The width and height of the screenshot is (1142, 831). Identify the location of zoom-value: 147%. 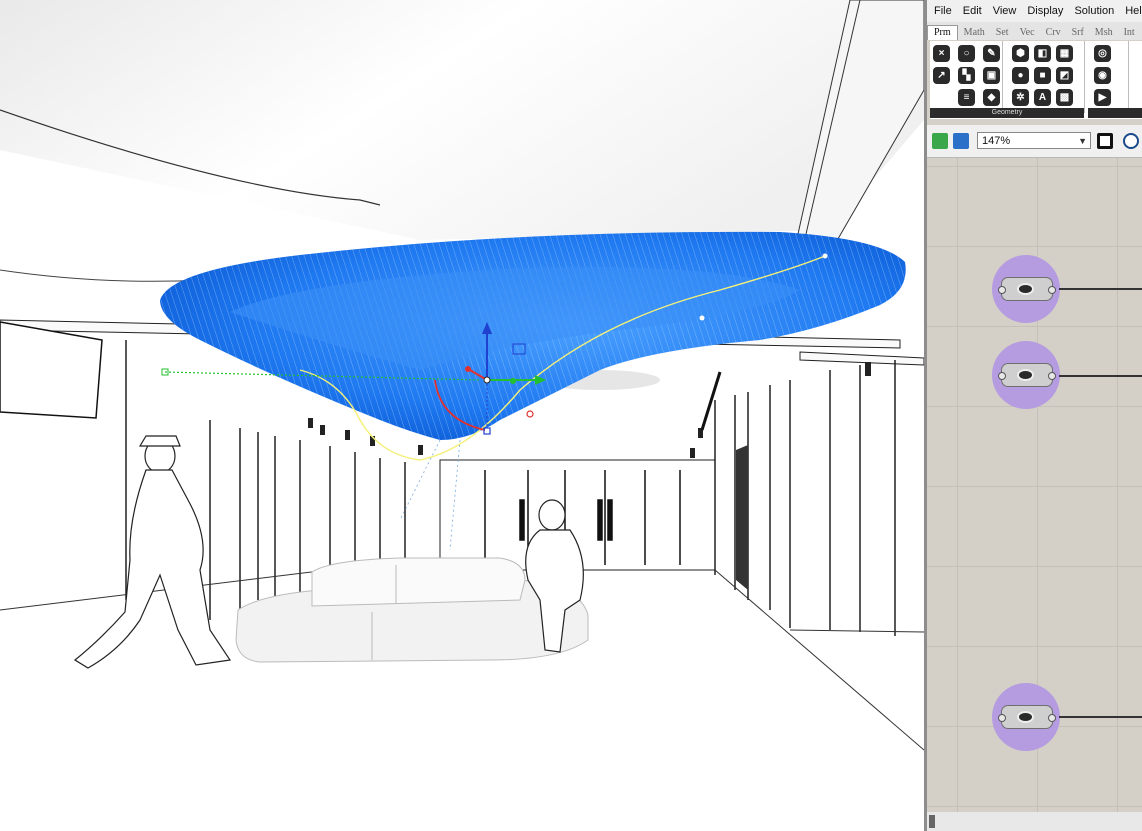
(996, 141).